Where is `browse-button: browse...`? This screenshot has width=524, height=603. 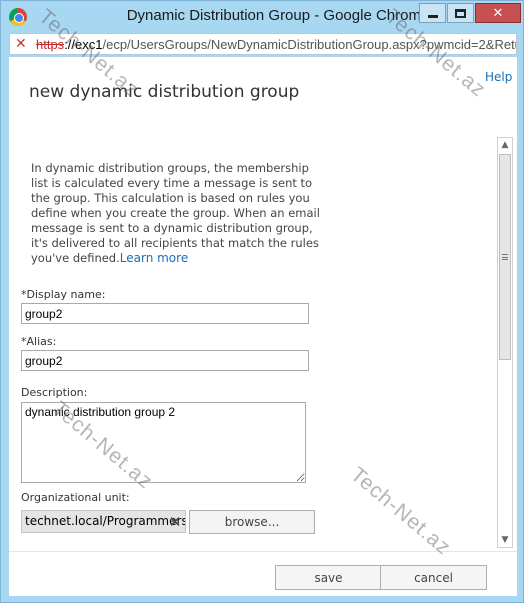 browse-button: browse... is located at coordinates (252, 522).